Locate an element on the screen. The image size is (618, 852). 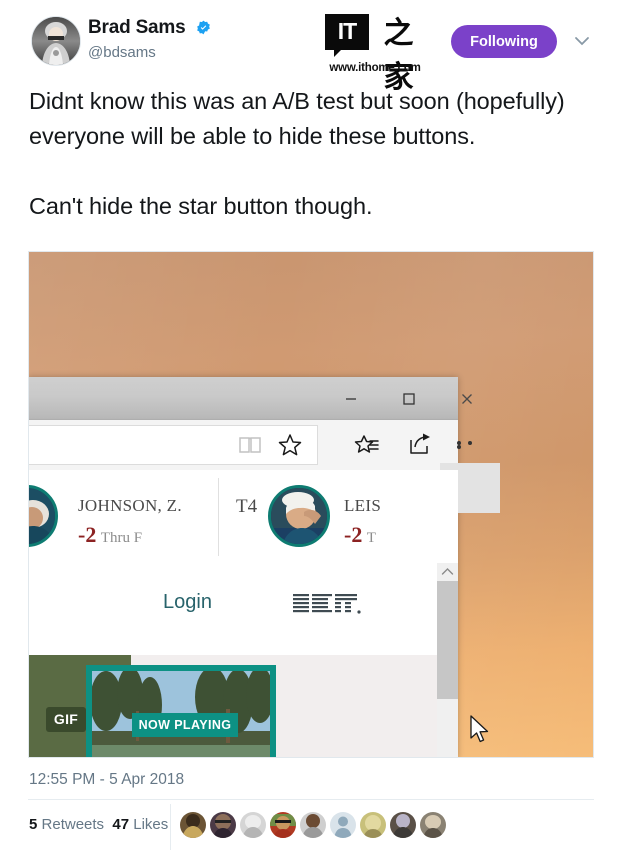
engagement-stats: 5 Retweets 47 Likes is located at coordinates (98, 824).